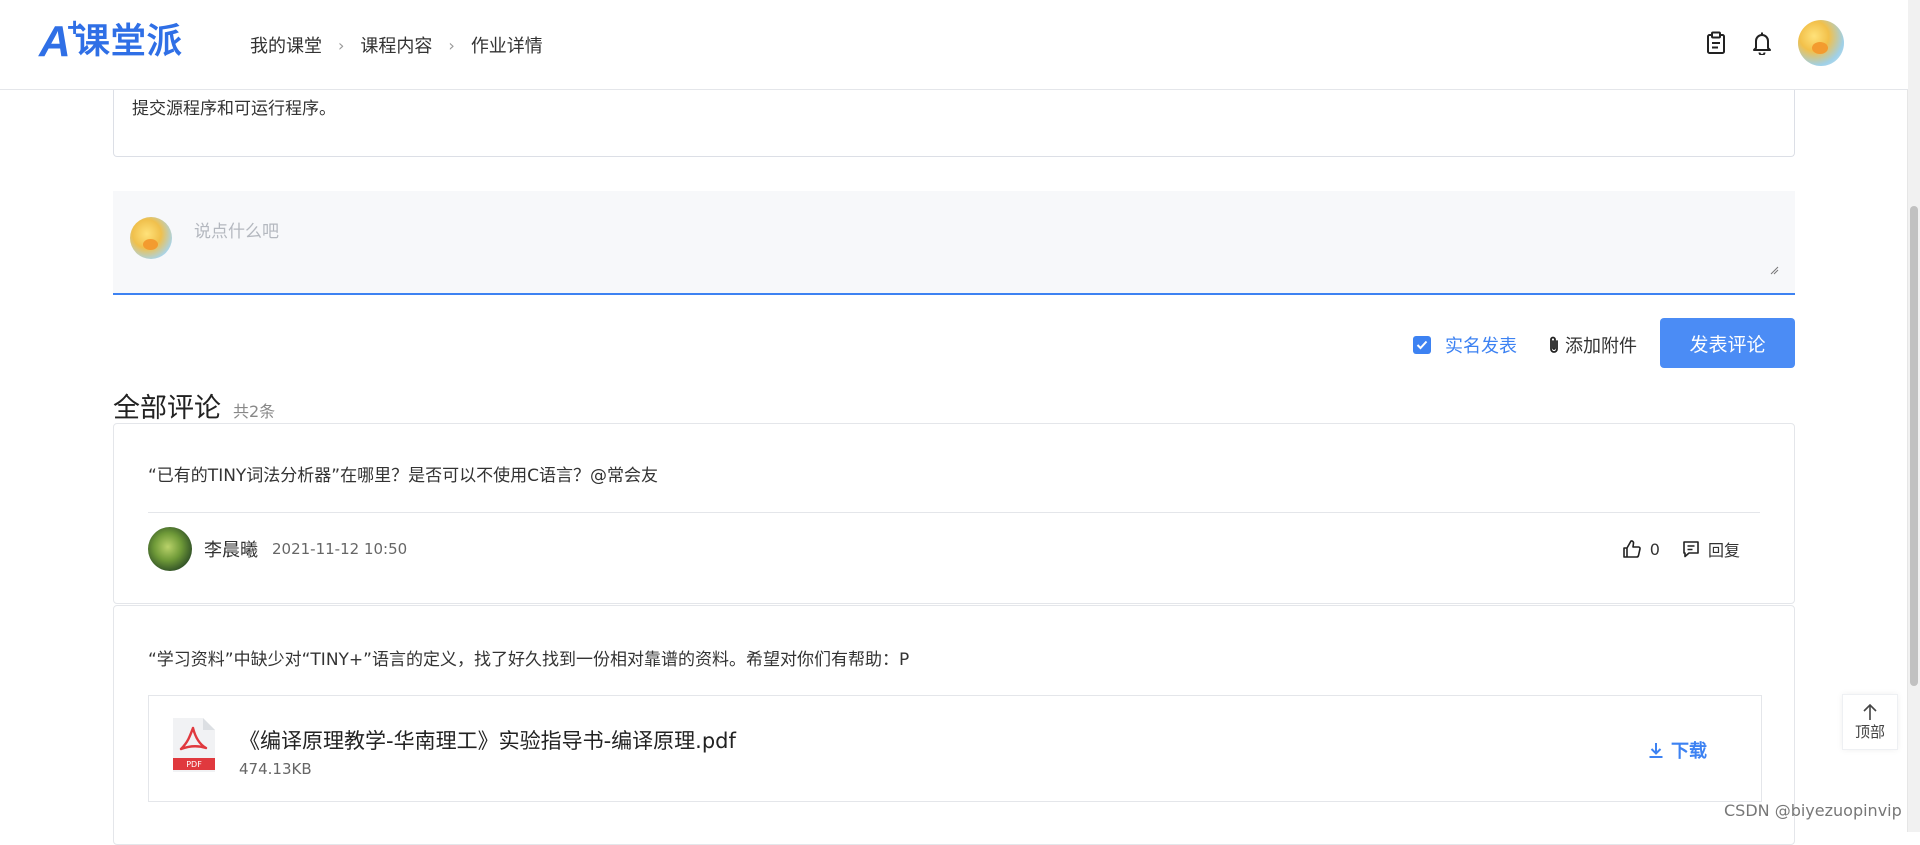 The image size is (1920, 845). Describe the element at coordinates (1727, 343) in the screenshot. I see `post-comment-button: 发表评论` at that location.